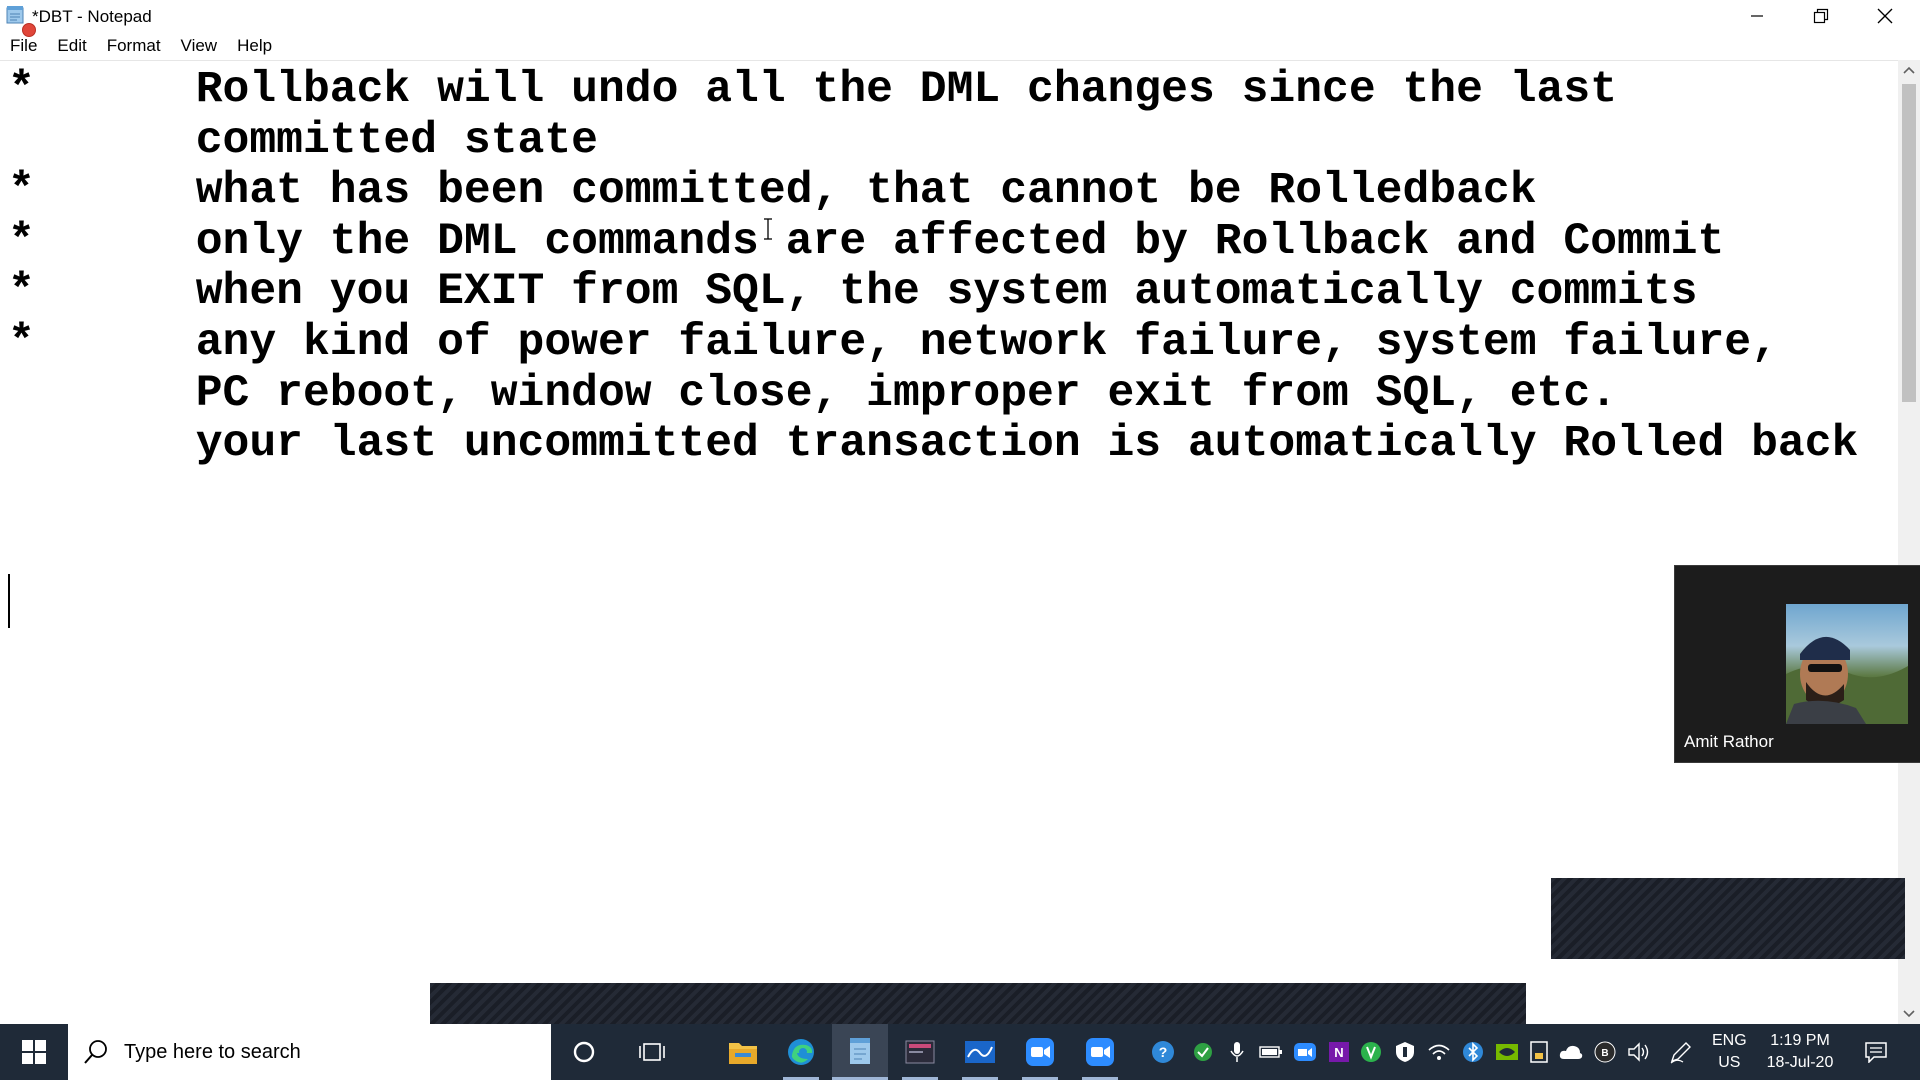 This screenshot has width=1920, height=1080. I want to click on zoom-meeting-icon, so click(1100, 1052).